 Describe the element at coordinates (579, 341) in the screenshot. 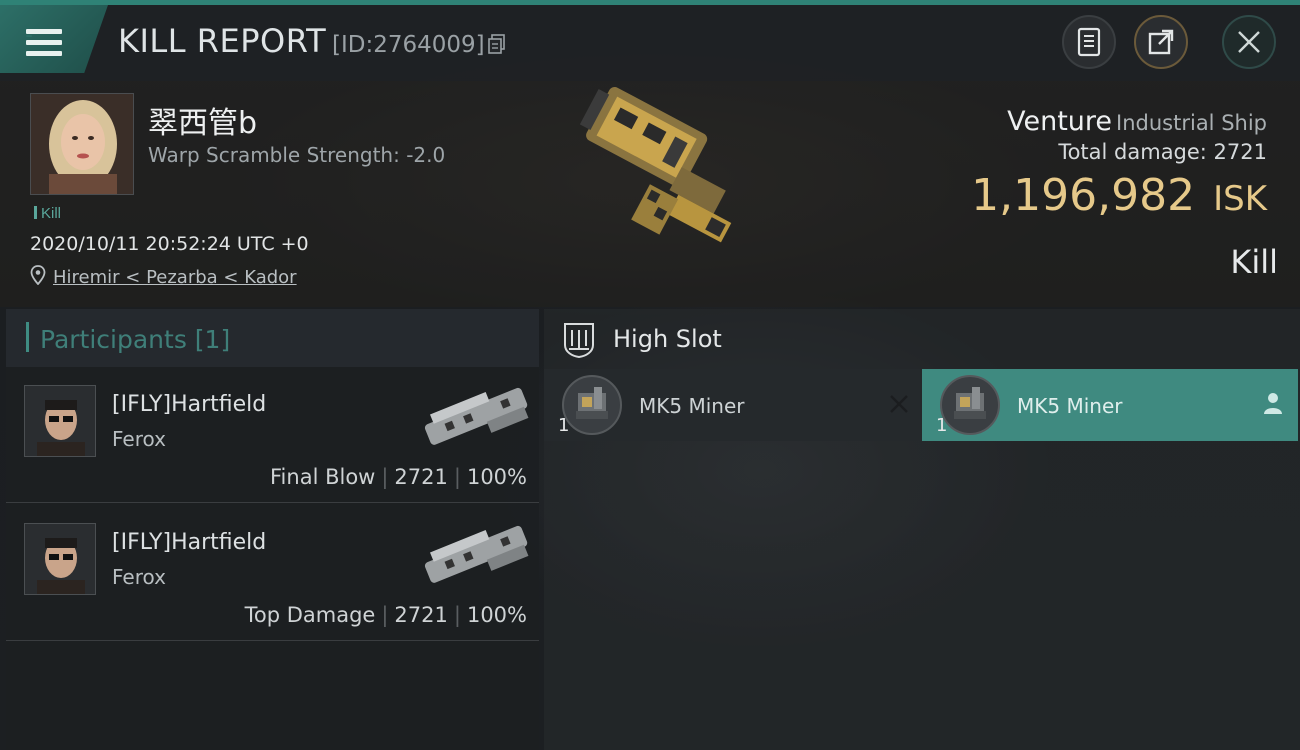

I see `high-slot-icon` at that location.